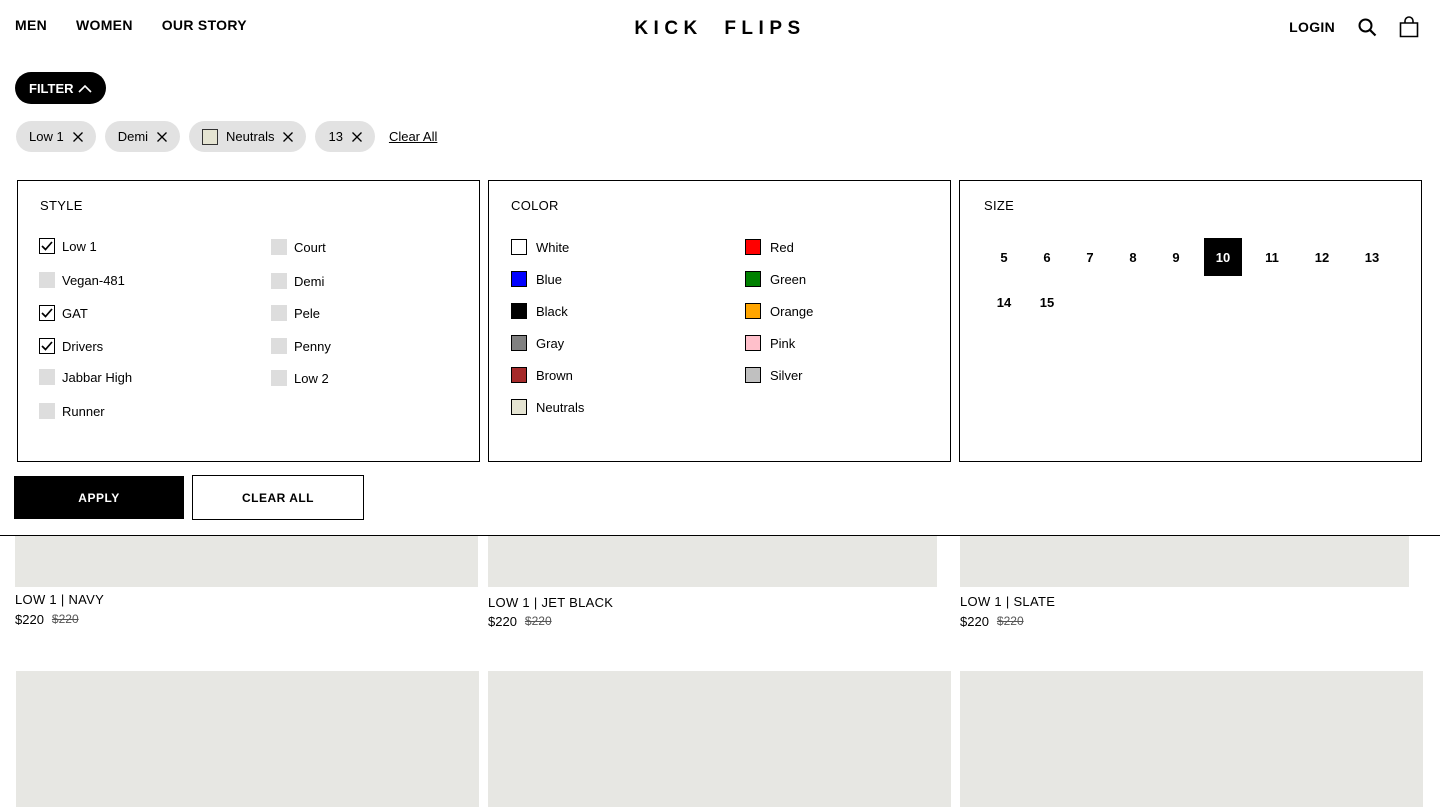  What do you see at coordinates (1322, 257) in the screenshot?
I see `size-option-12: 12` at bounding box center [1322, 257].